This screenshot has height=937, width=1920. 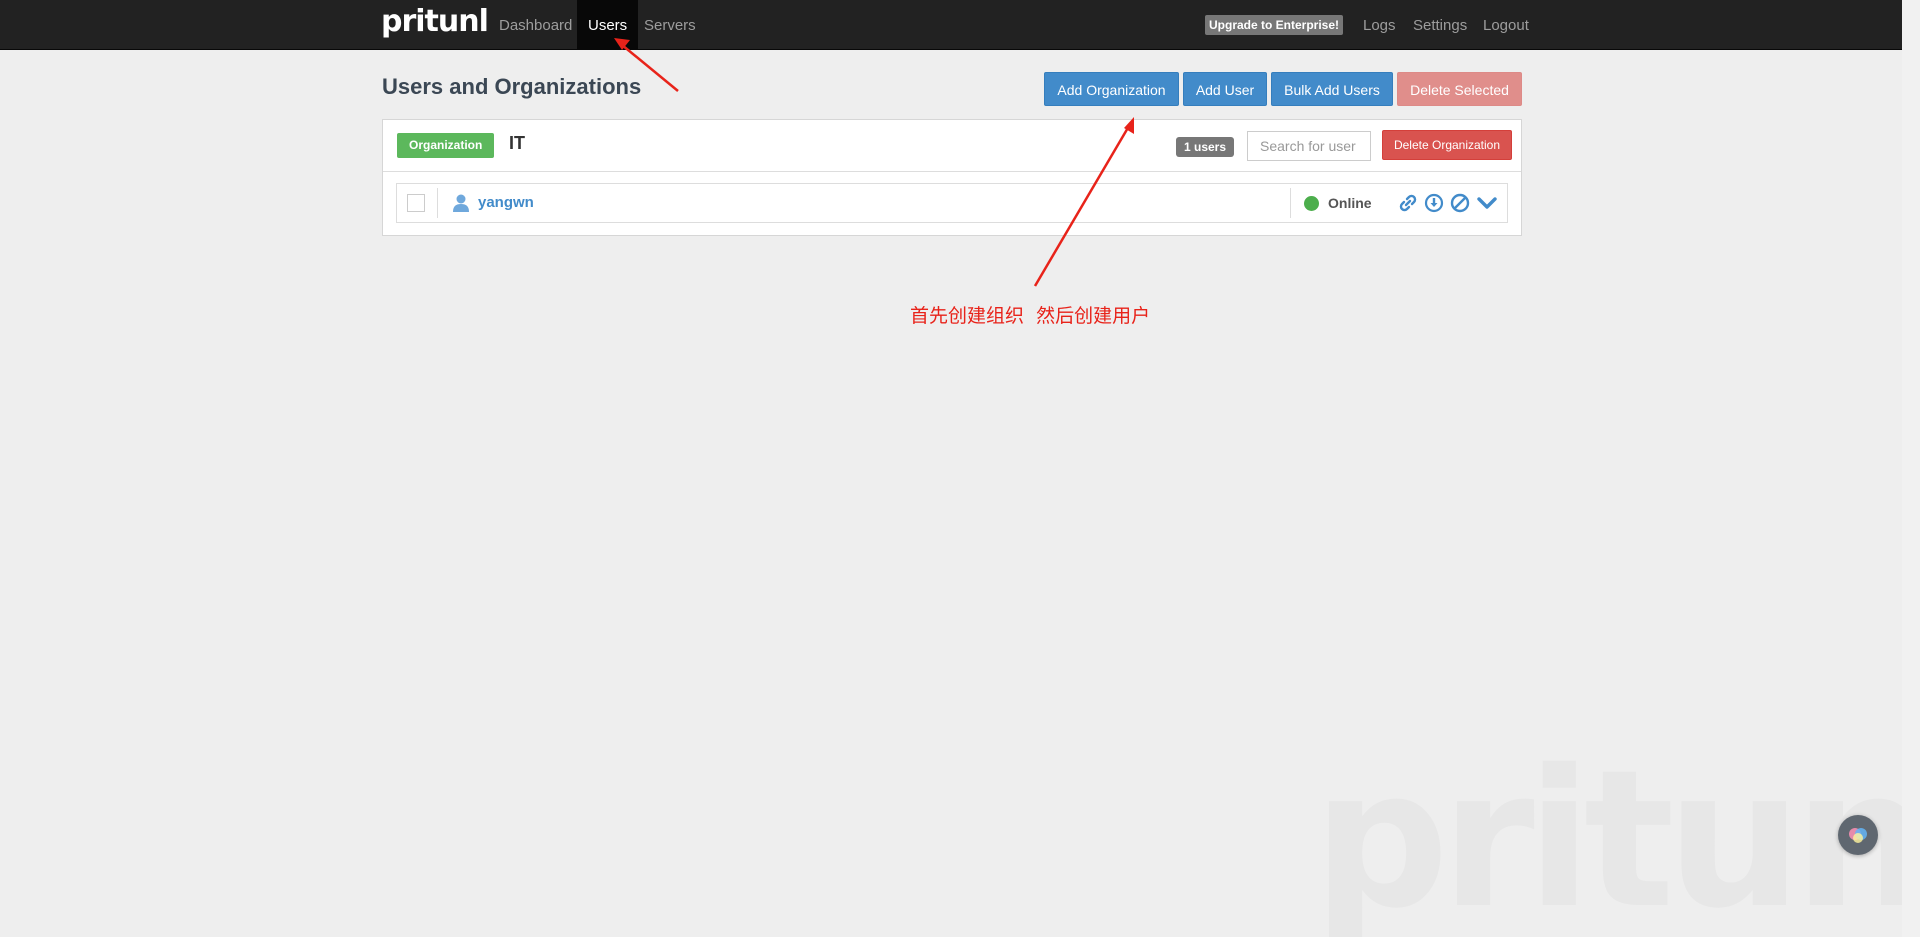 I want to click on annotation-text: 首先创建组织 然后创建用户, so click(x=1030, y=316).